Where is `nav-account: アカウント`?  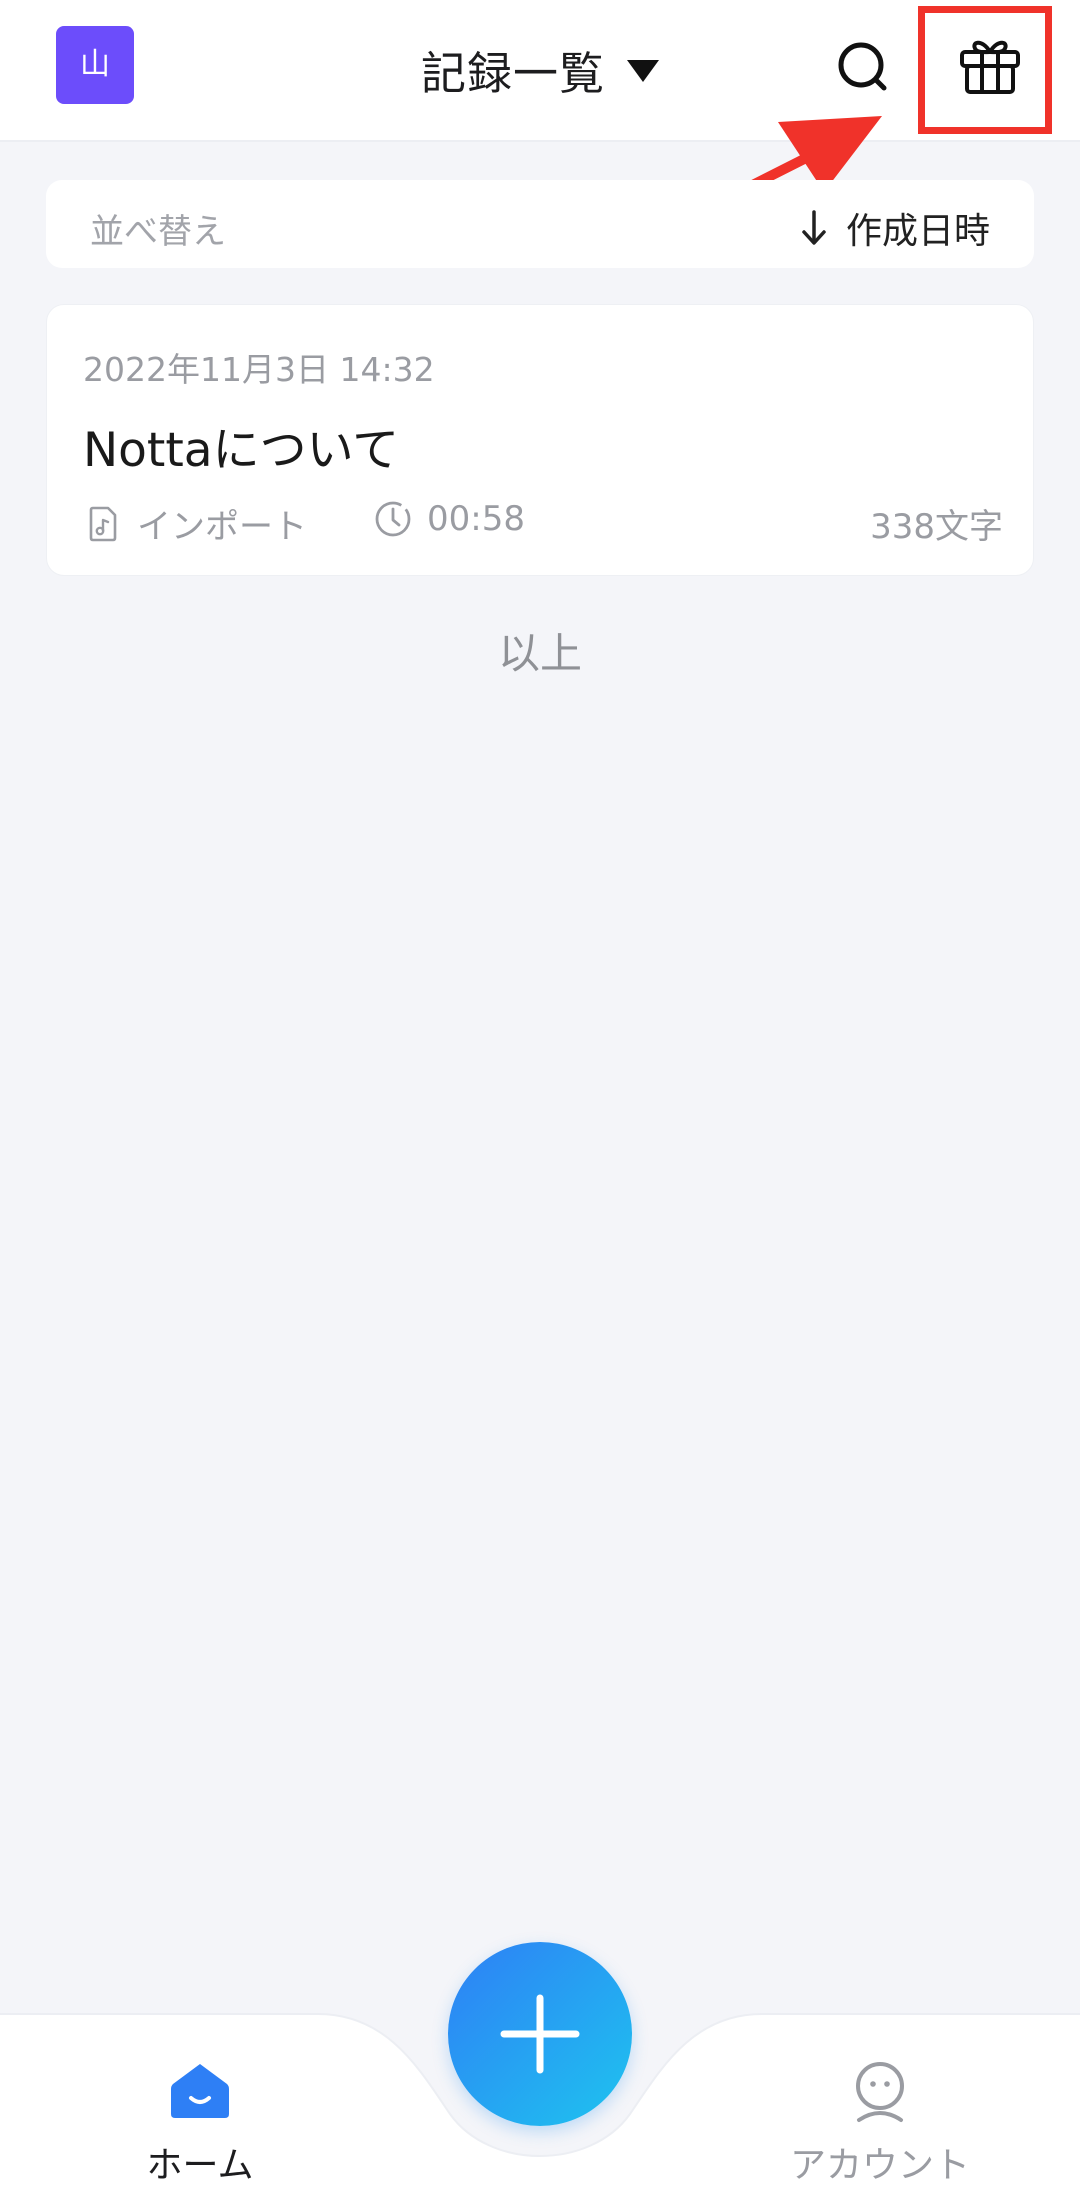
nav-account: アカウント is located at coordinates (880, 2123).